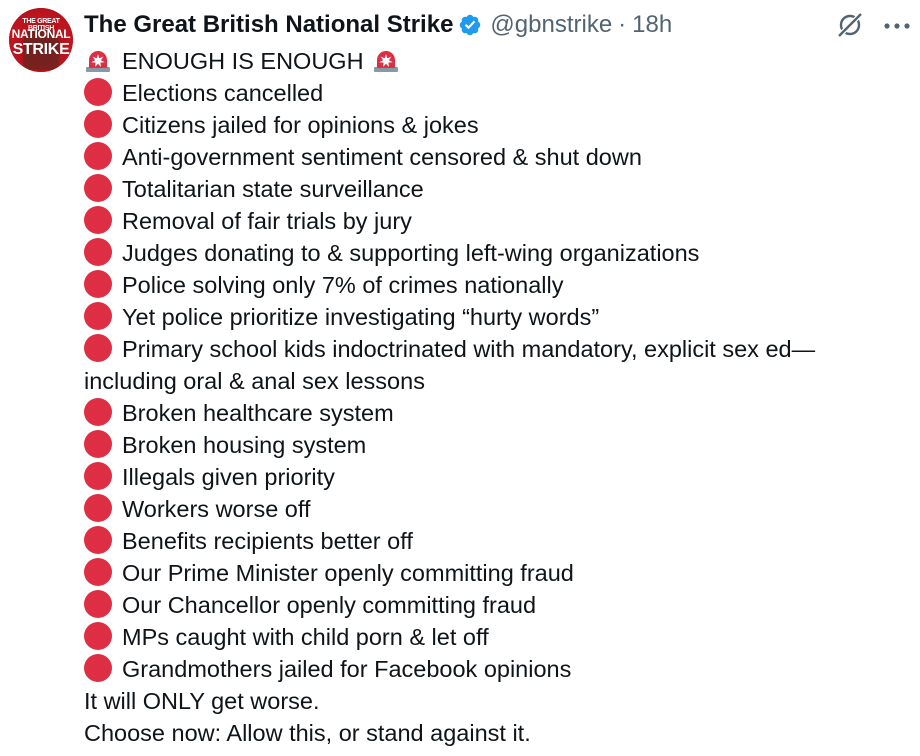 The image size is (920, 756). I want to click on list-item: Removal of fair trials by jury, so click(499, 221).